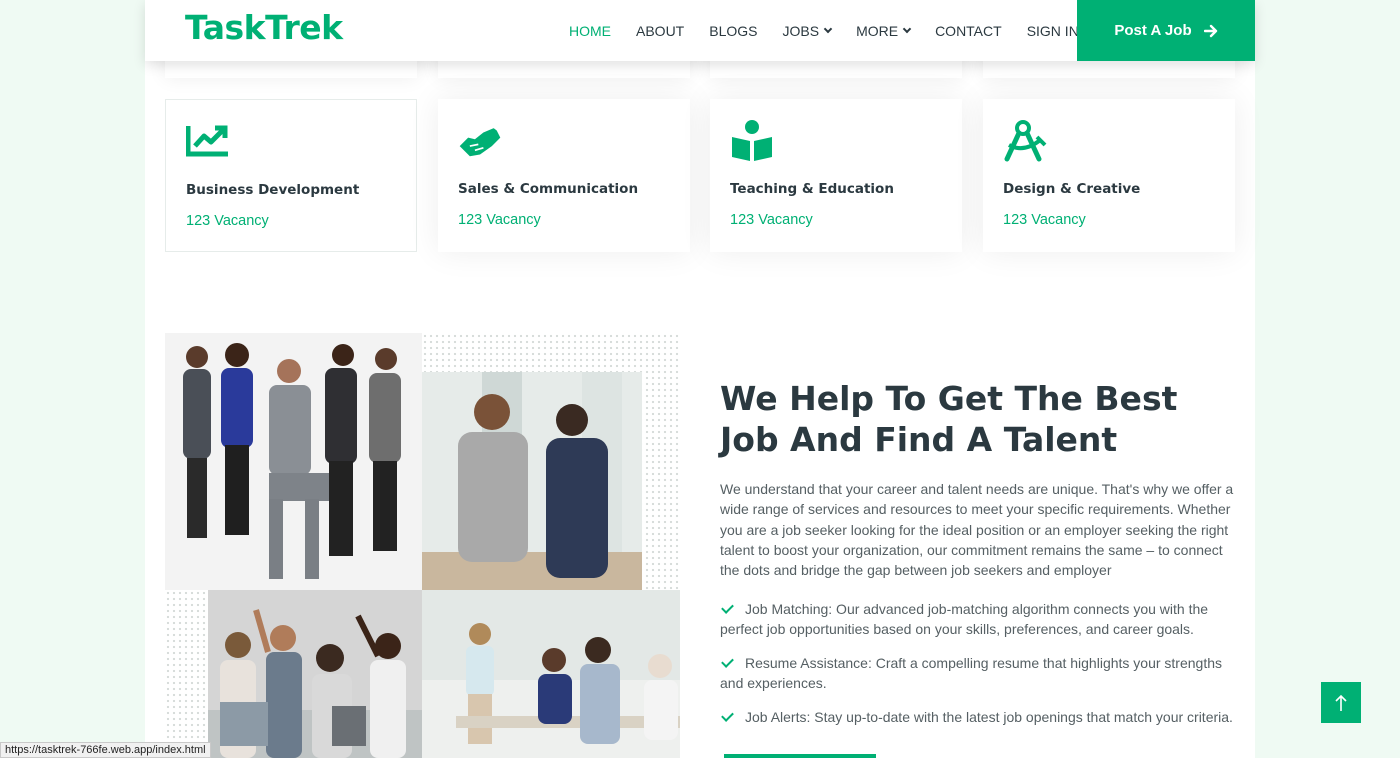 The image size is (1400, 758). I want to click on post-job-label: Post A Job, so click(1153, 30).